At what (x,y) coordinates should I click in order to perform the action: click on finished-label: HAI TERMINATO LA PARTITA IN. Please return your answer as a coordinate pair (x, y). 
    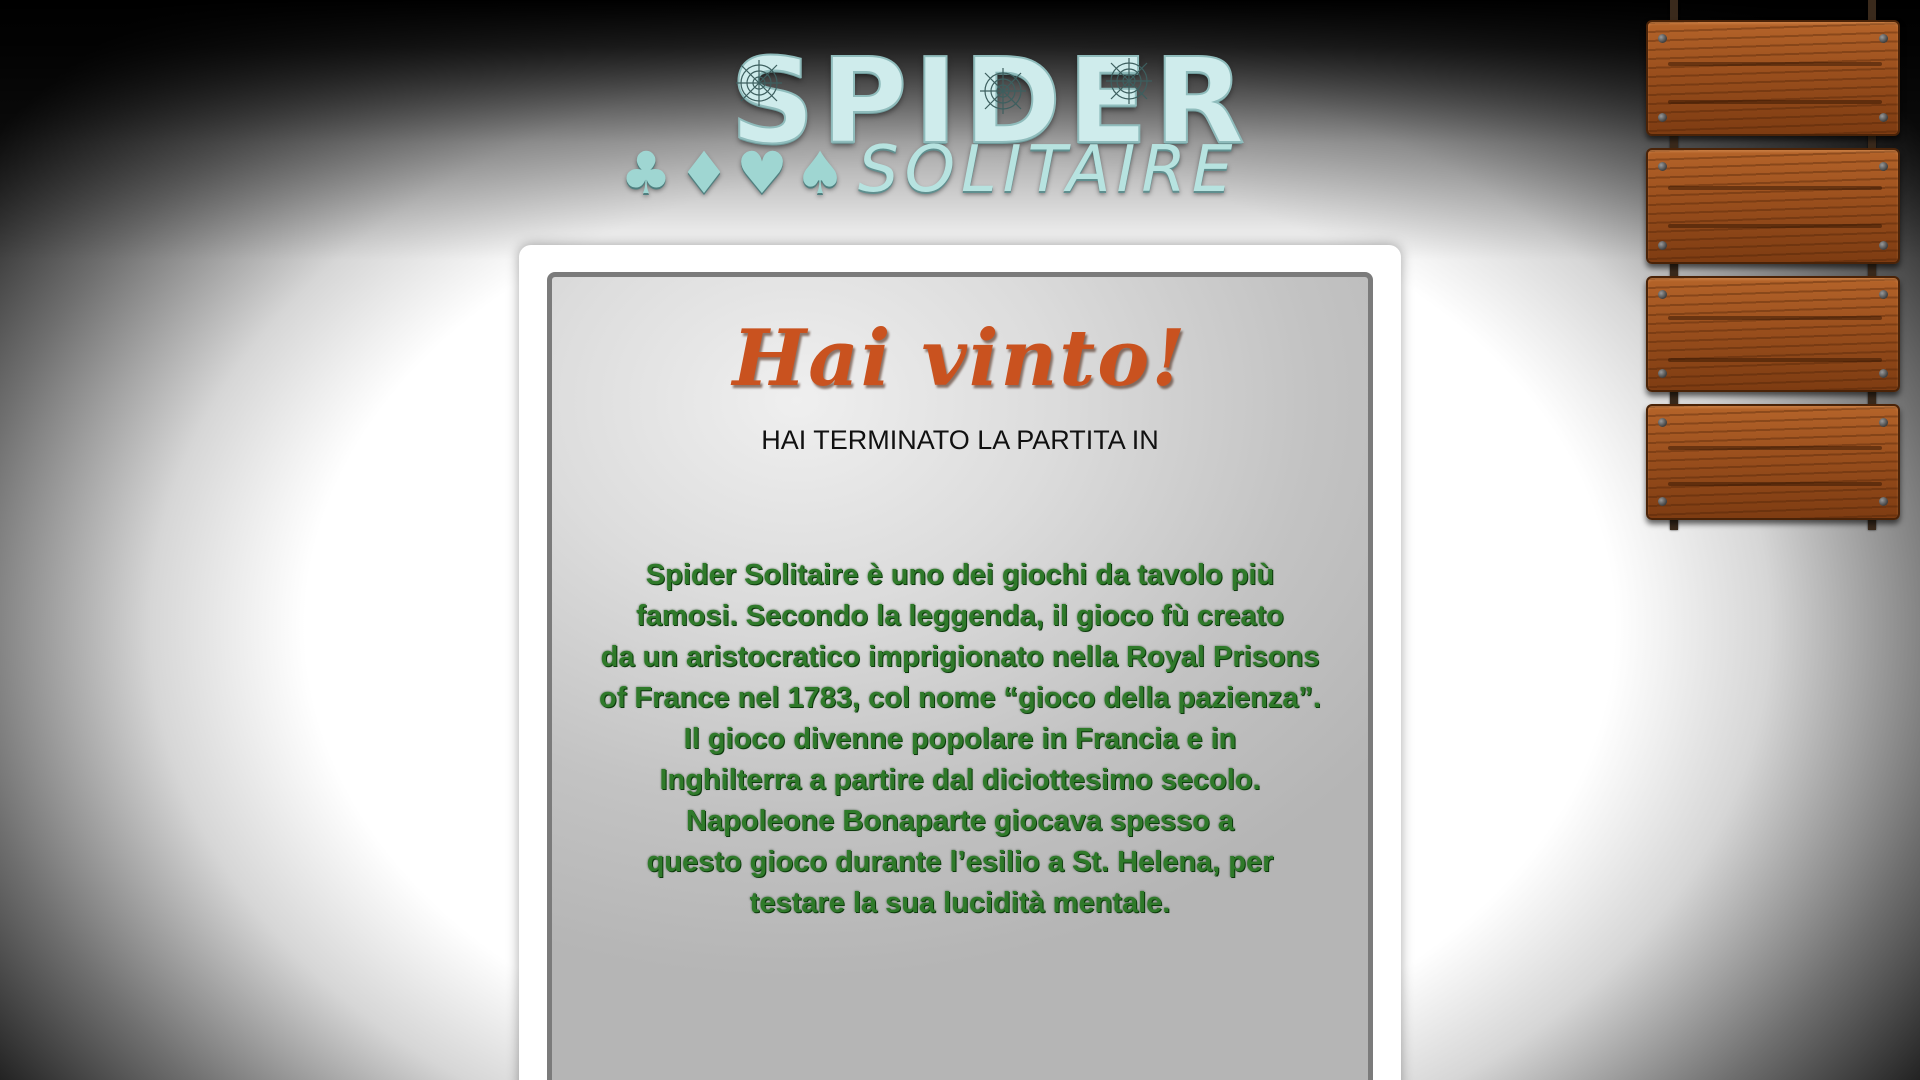
    Looking at the image, I should click on (960, 440).